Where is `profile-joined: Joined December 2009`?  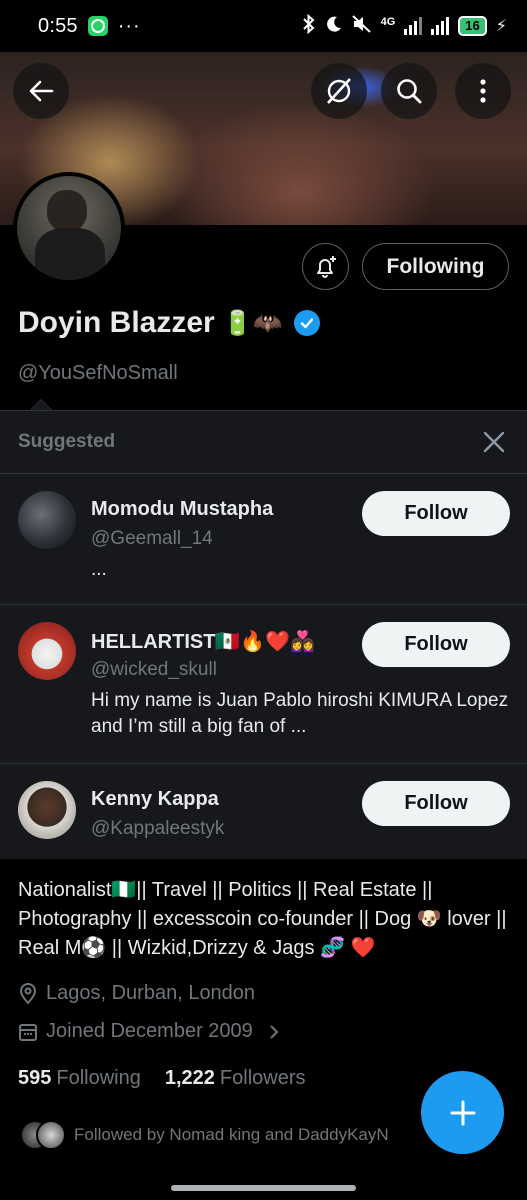 profile-joined: Joined December 2009 is located at coordinates (149, 1031).